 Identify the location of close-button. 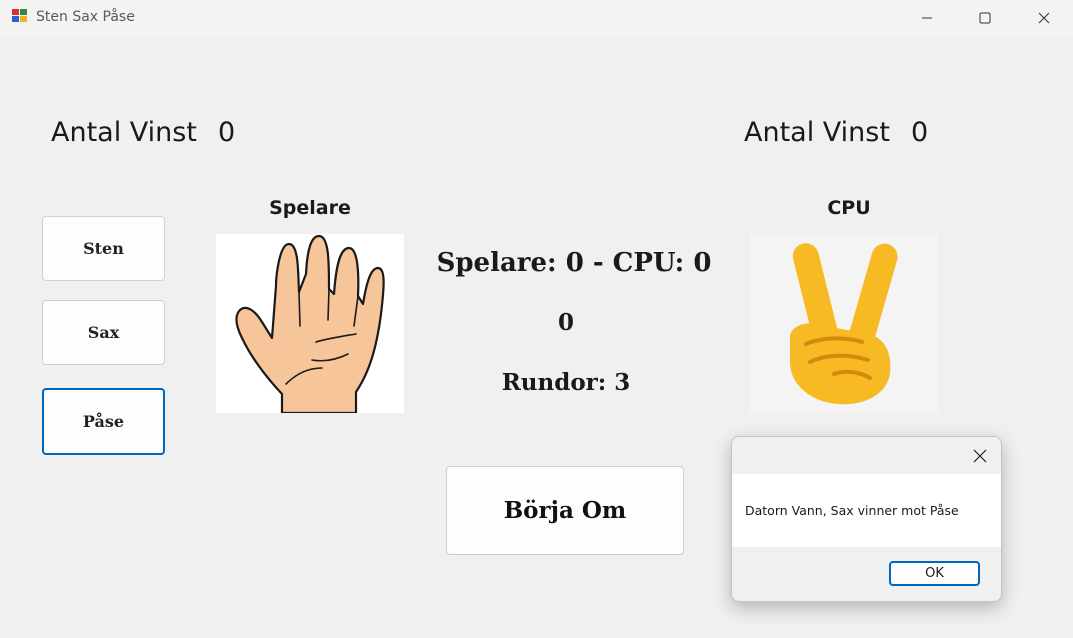
(1044, 18).